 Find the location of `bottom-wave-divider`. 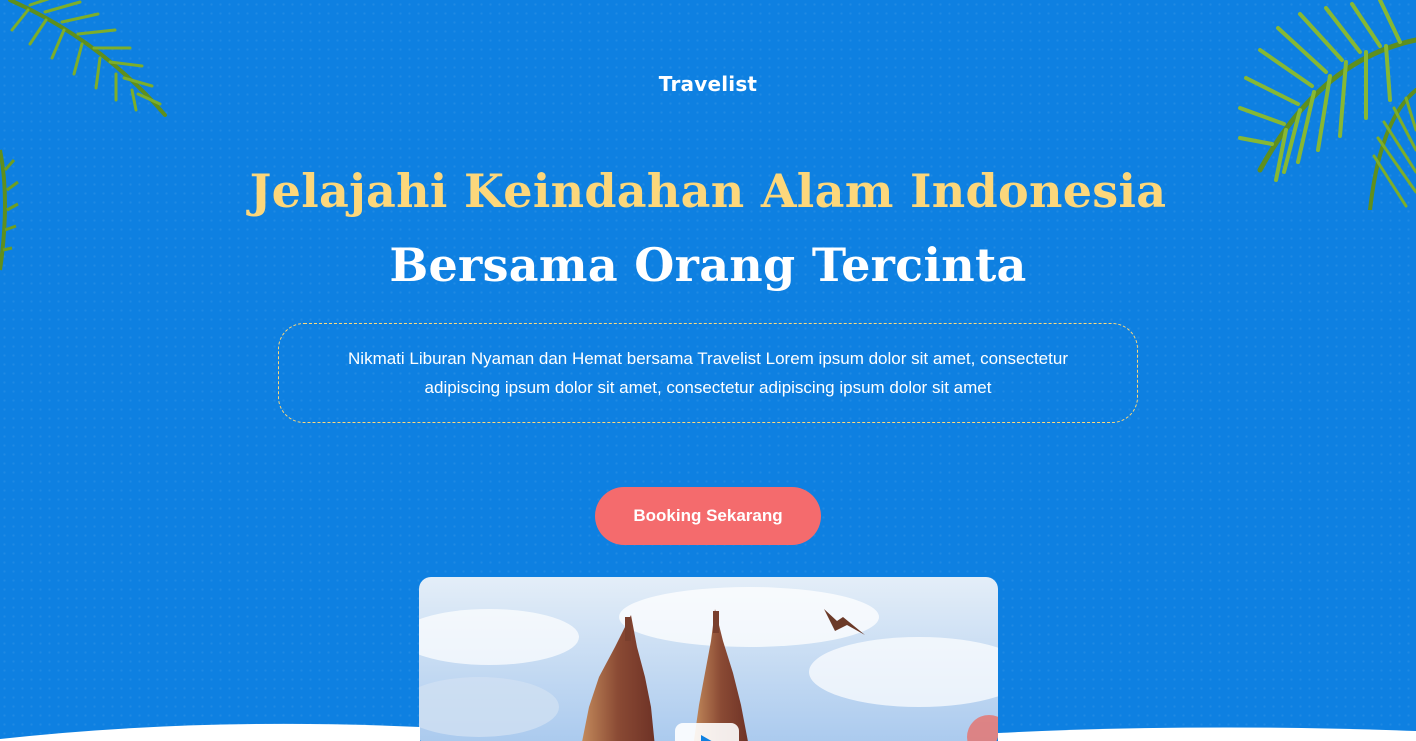

bottom-wave-divider is located at coordinates (708, 732).